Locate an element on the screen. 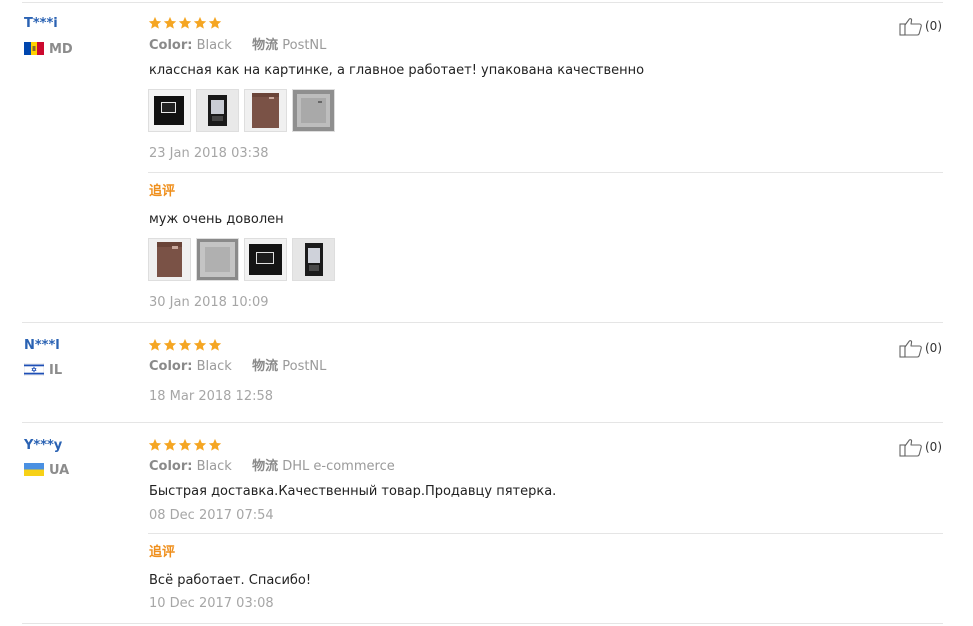 Image resolution: width=973 pixels, height=626 pixels. order-info: Color: Black 物流 DHL e-commerce is located at coordinates (272, 467).